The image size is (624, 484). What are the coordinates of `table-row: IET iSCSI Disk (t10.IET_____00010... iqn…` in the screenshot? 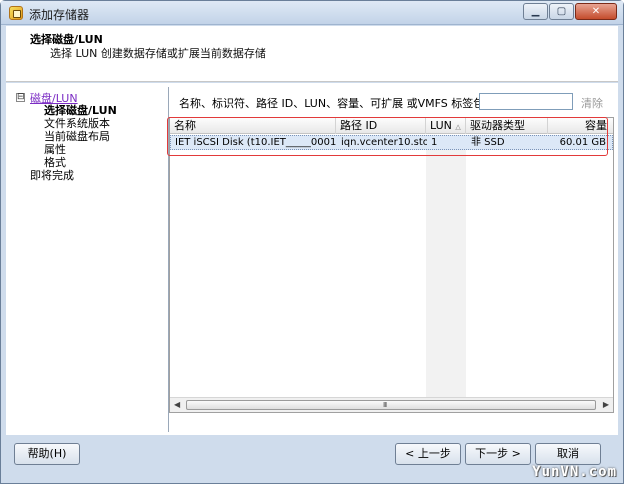 It's located at (391, 142).